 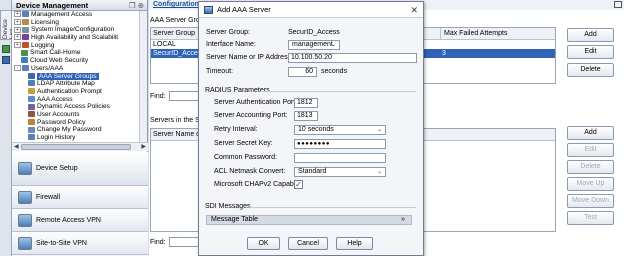 I want to click on tree-item-label: Smart Call-Home, so click(x=55, y=53).